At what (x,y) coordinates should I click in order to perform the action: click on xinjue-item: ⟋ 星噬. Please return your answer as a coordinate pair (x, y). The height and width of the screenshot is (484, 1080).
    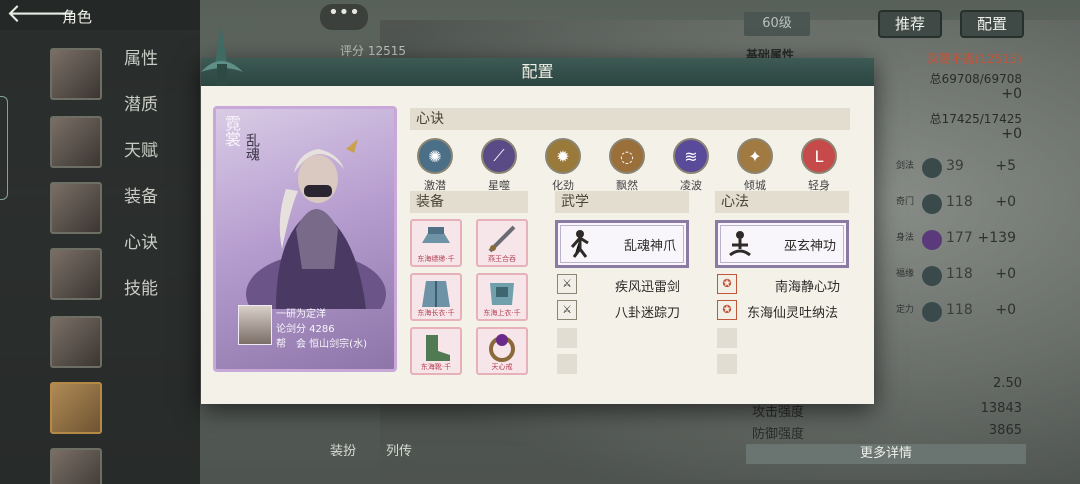
    Looking at the image, I should click on (499, 165).